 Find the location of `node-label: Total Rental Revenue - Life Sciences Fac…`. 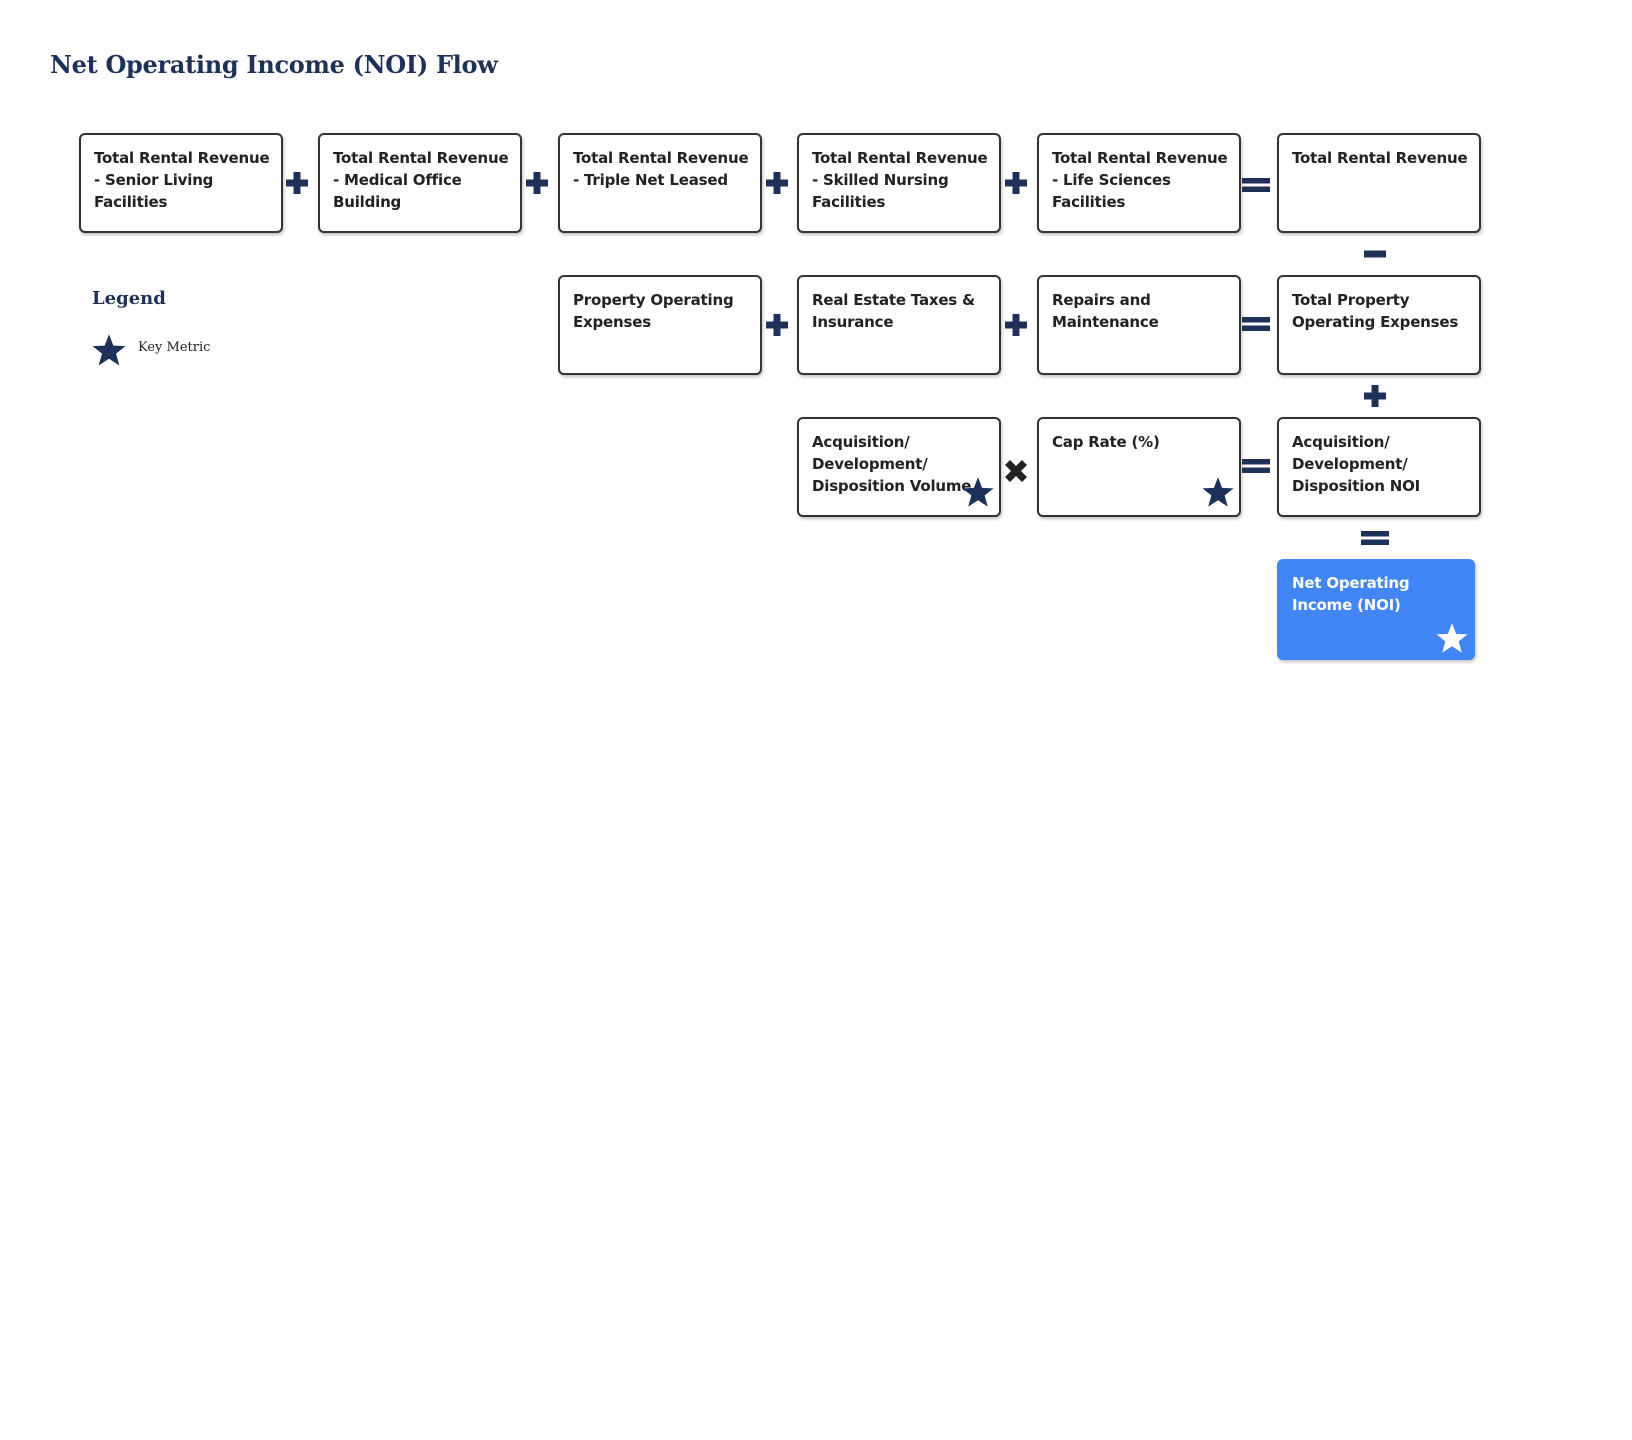

node-label: Total Rental Revenue - Life Sciences Fac… is located at coordinates (1140, 180).